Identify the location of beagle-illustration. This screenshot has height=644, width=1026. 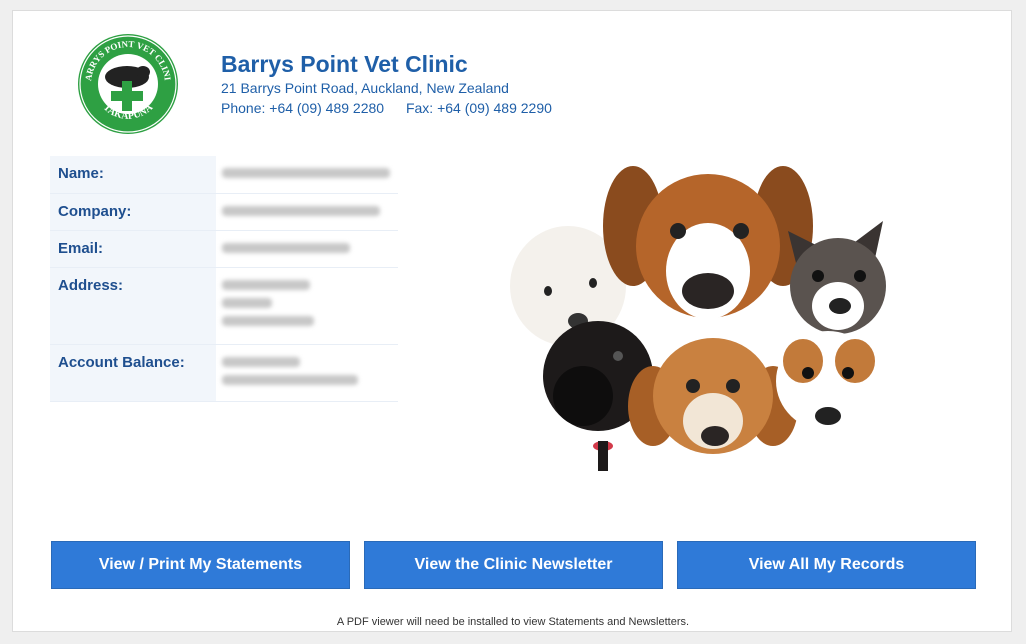
(708, 242).